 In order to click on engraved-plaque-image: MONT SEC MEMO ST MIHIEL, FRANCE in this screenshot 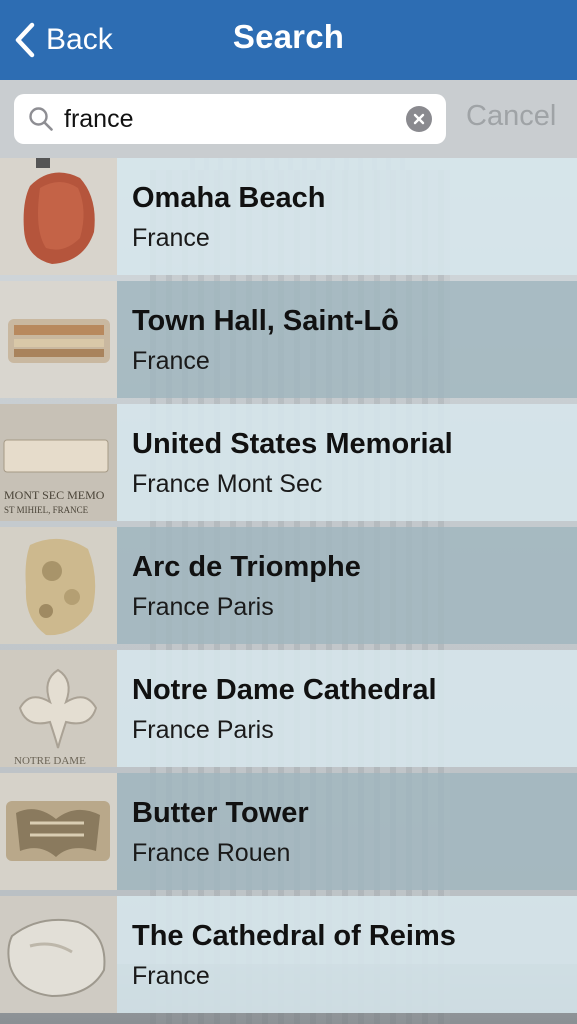, I will do `click(58, 462)`.